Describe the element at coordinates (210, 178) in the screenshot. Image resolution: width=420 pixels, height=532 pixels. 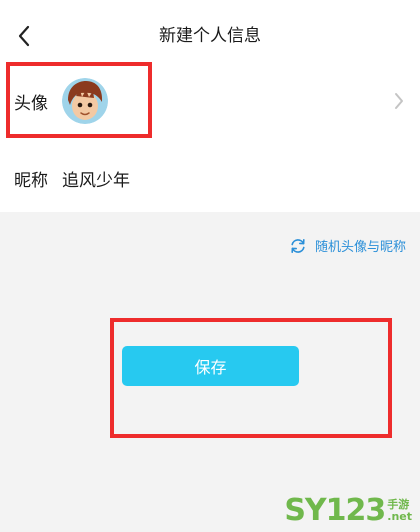
I see `nickname-row: 昵称 追风少年` at that location.